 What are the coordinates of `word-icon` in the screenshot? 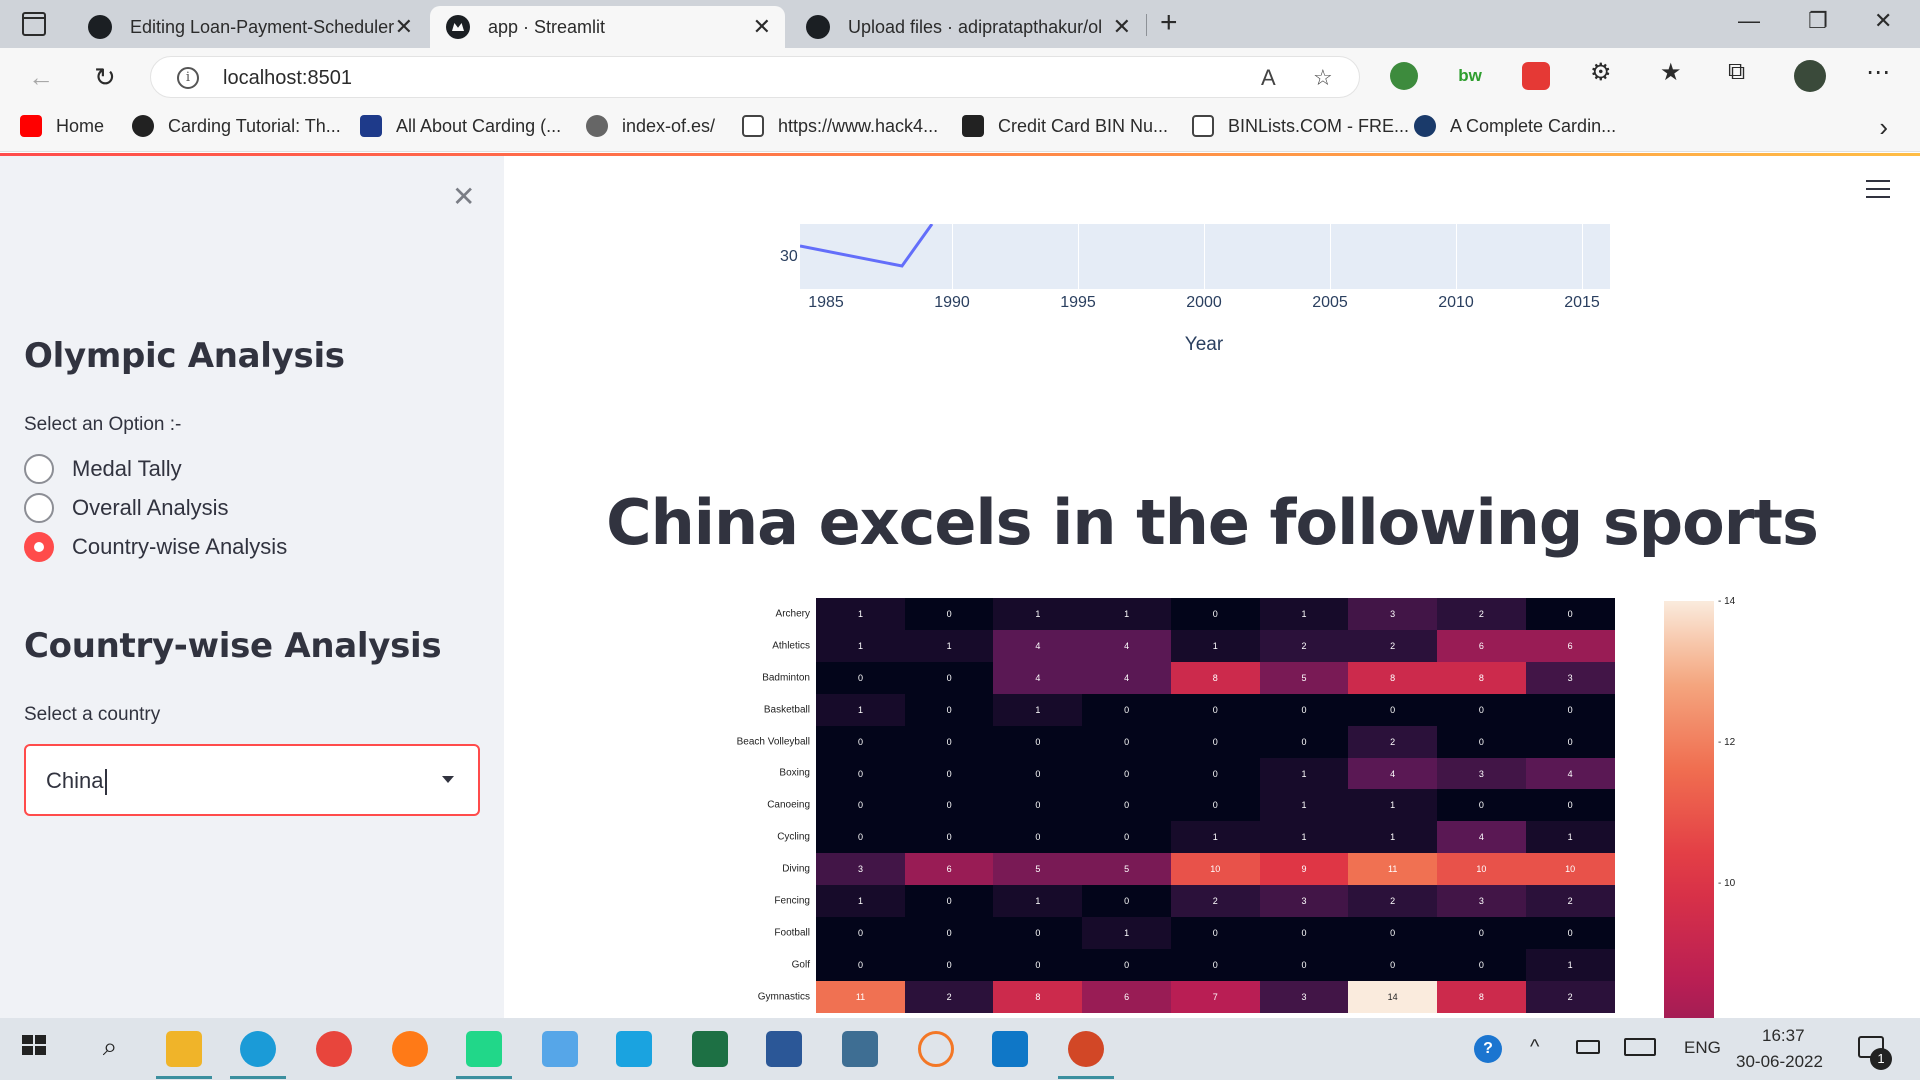 It's located at (784, 1049).